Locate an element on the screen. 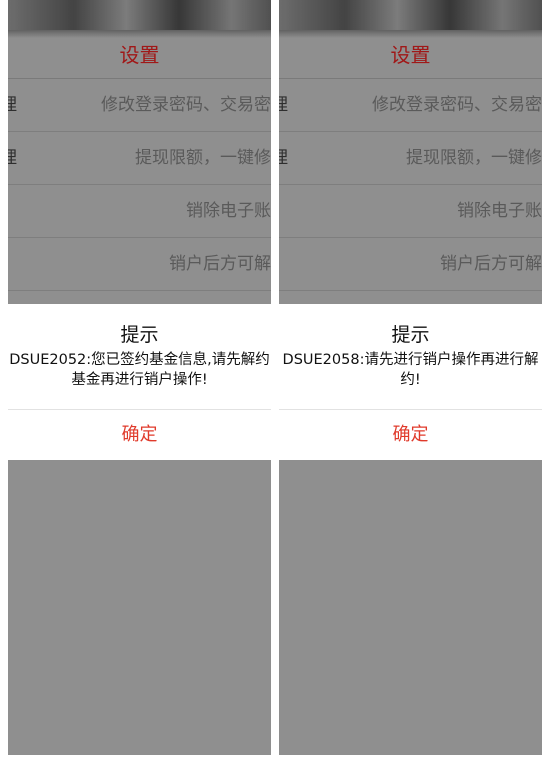  alert-dialog: 提示 DSUE2058:请先进行销户操作再进行解 约! 确定 is located at coordinates (410, 382).